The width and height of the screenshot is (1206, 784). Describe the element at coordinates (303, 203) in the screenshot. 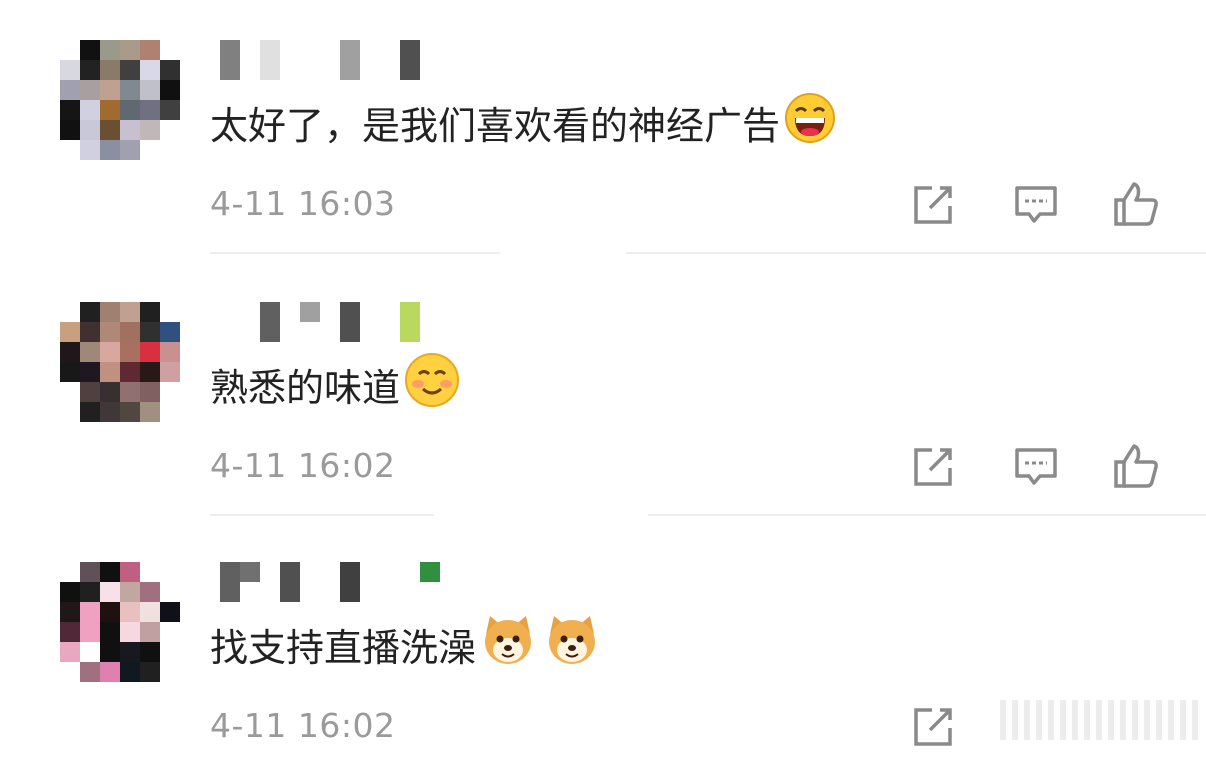

I see `timestamp: 4-11 16:03` at that location.